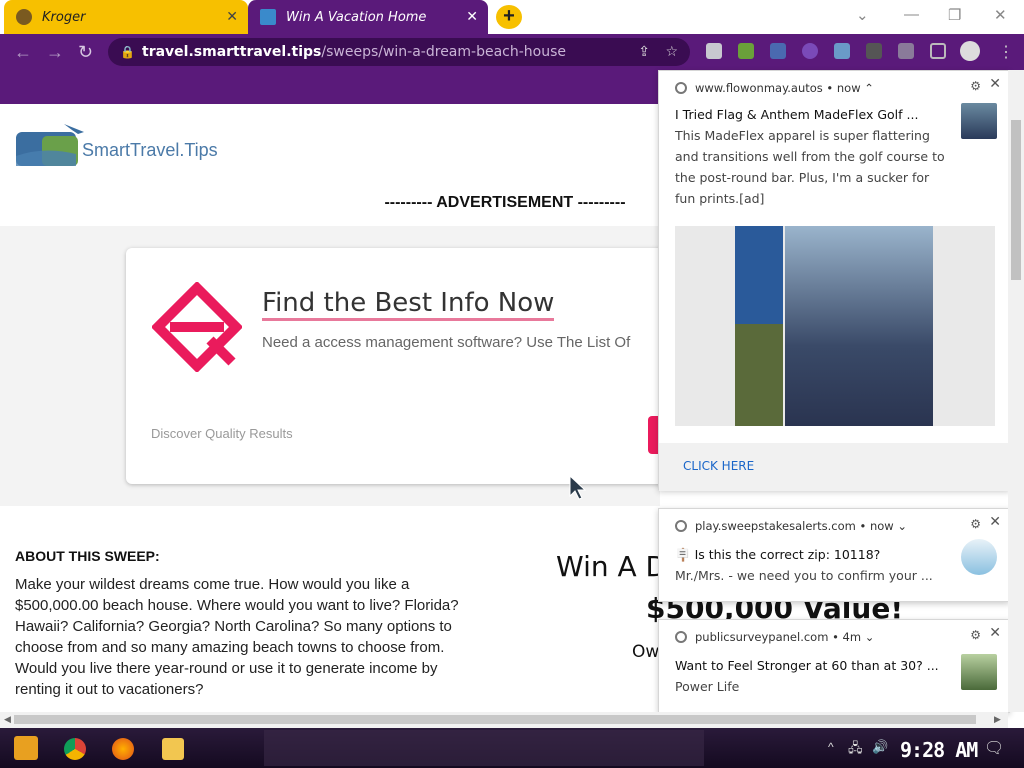  I want to click on notification-source: publicsurveypanel.com • 4m ⌄, so click(774, 637).